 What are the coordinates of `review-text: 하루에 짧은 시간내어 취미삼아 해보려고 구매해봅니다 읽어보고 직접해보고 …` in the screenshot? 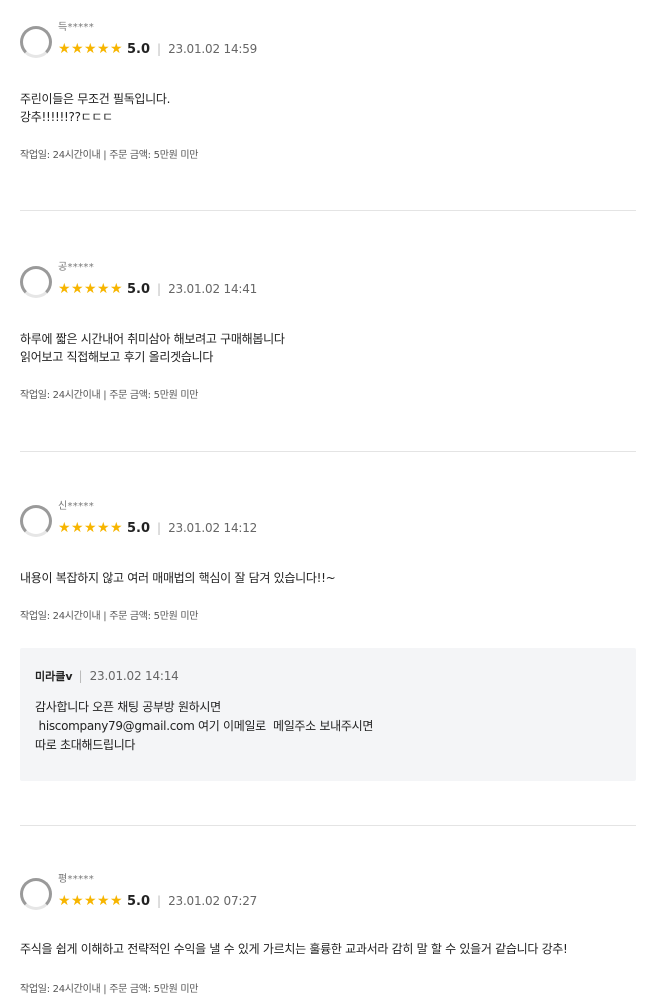 It's located at (328, 348).